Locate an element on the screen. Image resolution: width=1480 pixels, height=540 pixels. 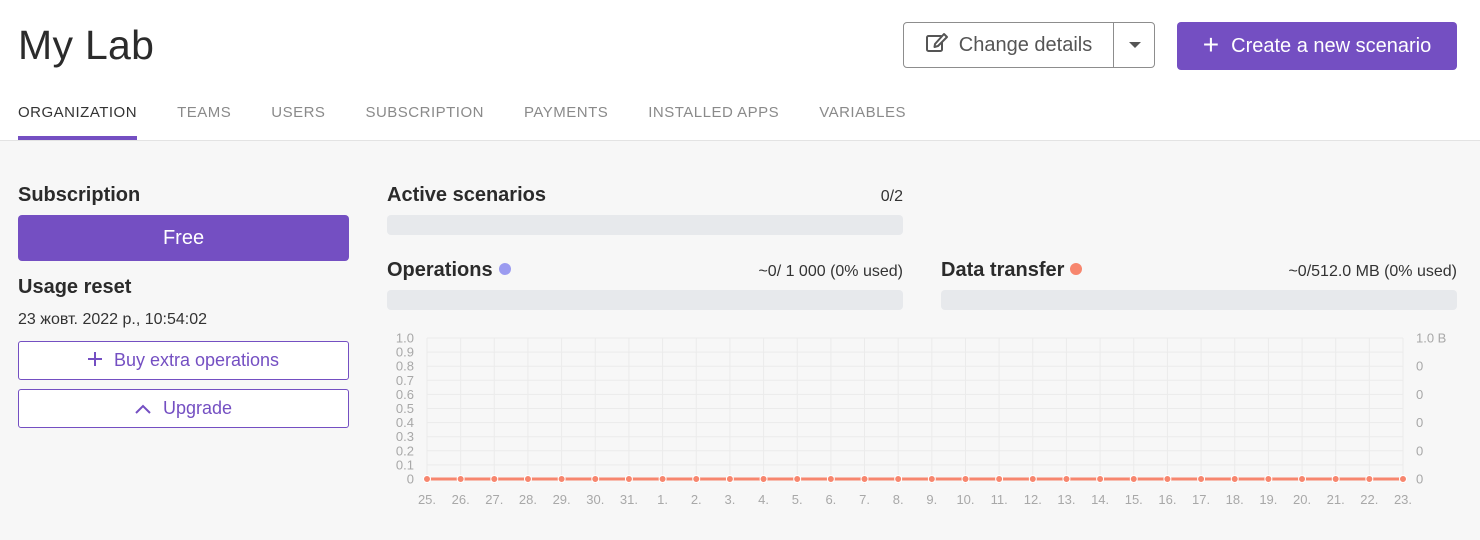
y-tick-label-left: 1.0 is located at coordinates (405, 338).